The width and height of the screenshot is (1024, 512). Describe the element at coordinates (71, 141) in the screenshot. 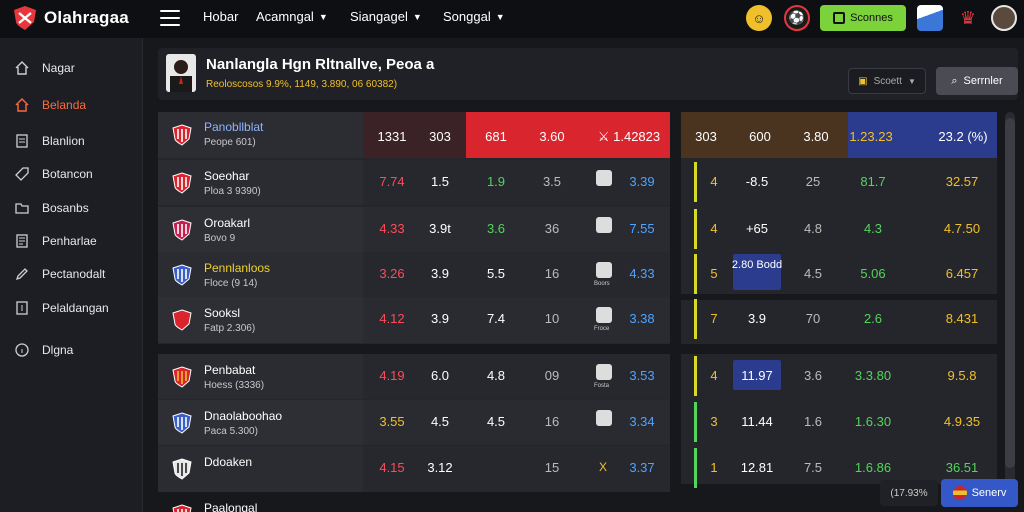

I see `sidebar-item-blanlion: Blanlion` at that location.